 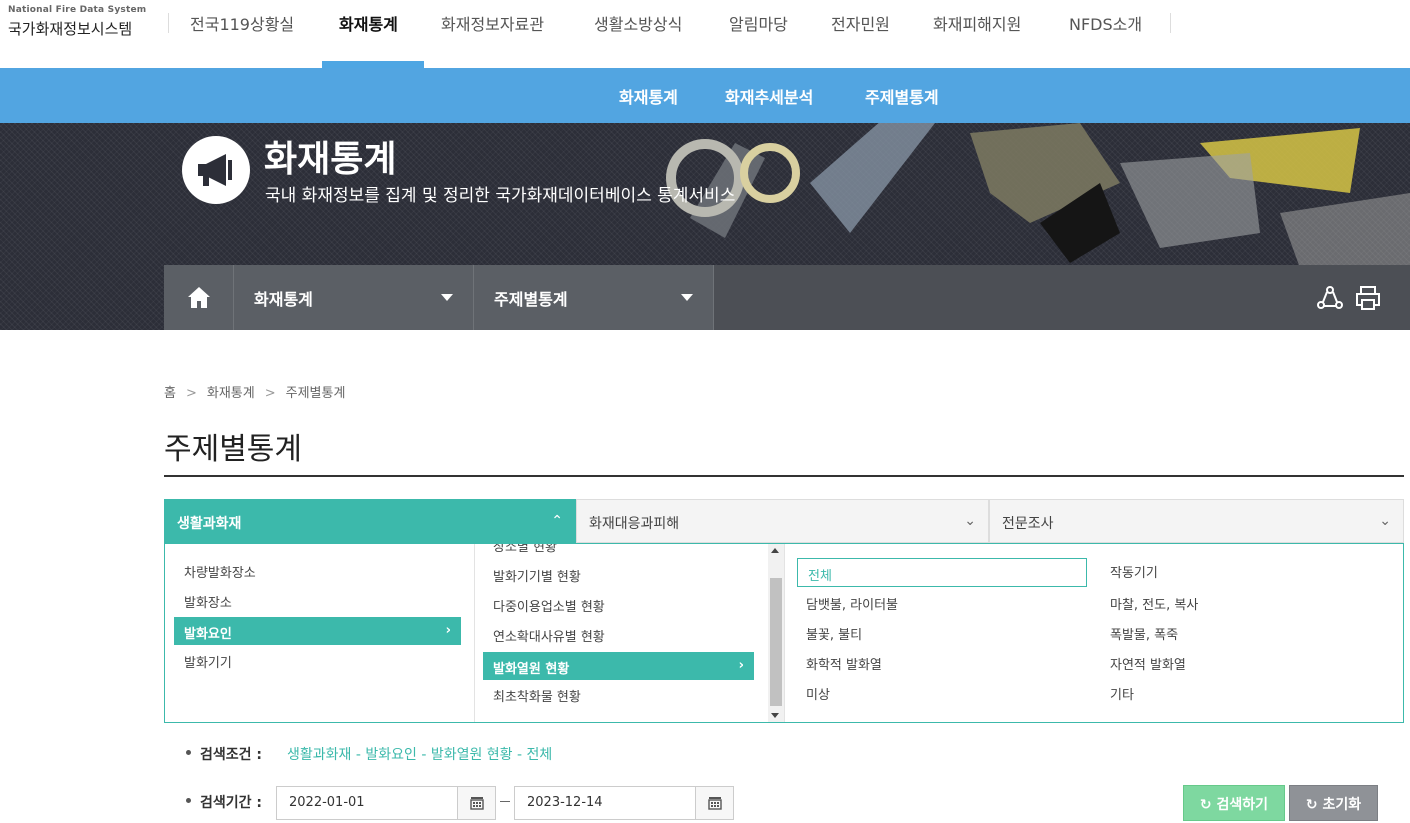 What do you see at coordinates (208, 634) in the screenshot?
I see `list-item-label: 발화요인` at bounding box center [208, 634].